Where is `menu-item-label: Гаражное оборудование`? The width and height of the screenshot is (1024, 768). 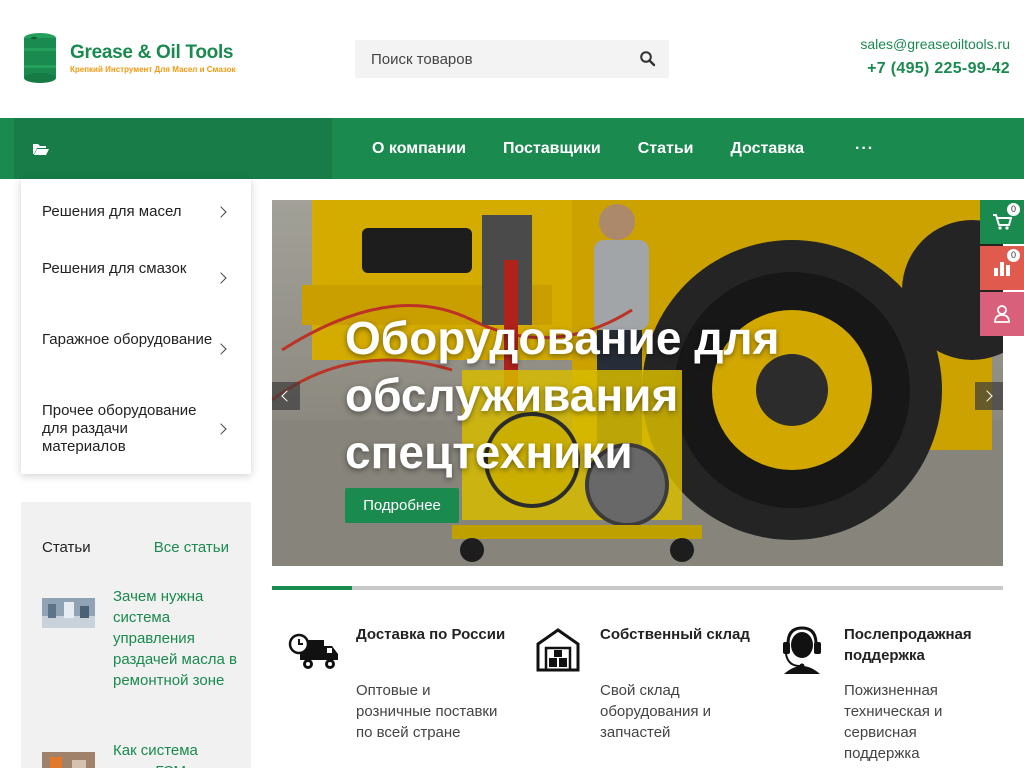
menu-item-label: Гаражное оборудование is located at coordinates (127, 339).